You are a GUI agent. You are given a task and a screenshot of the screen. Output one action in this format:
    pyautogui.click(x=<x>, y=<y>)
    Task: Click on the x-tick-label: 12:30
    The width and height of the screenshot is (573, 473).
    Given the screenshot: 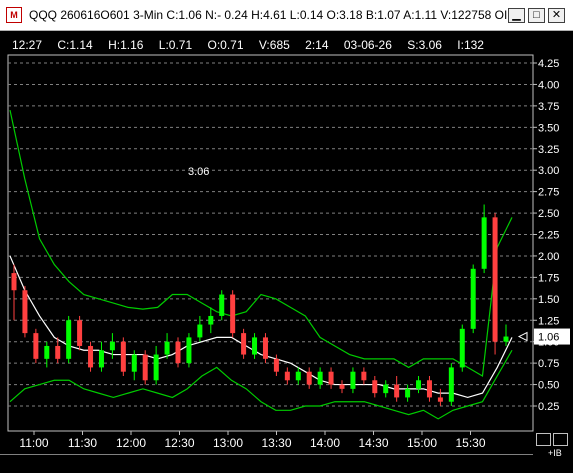 What is the action you would take?
    pyautogui.click(x=179, y=443)
    